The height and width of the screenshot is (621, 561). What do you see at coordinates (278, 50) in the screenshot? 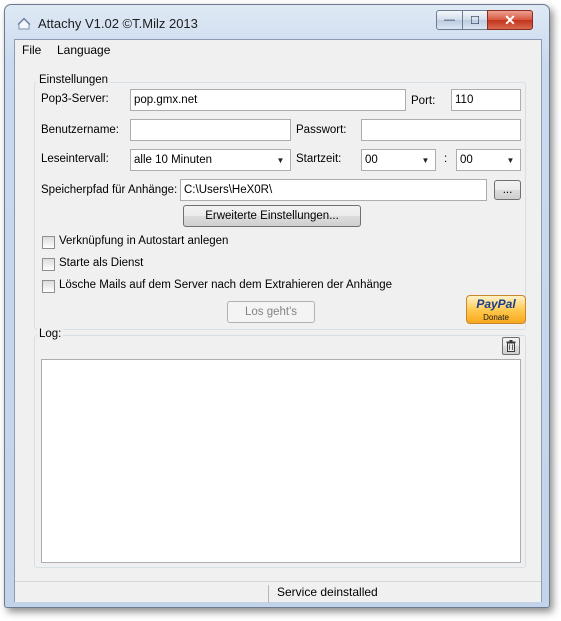
I see `menu-bar: File Language` at bounding box center [278, 50].